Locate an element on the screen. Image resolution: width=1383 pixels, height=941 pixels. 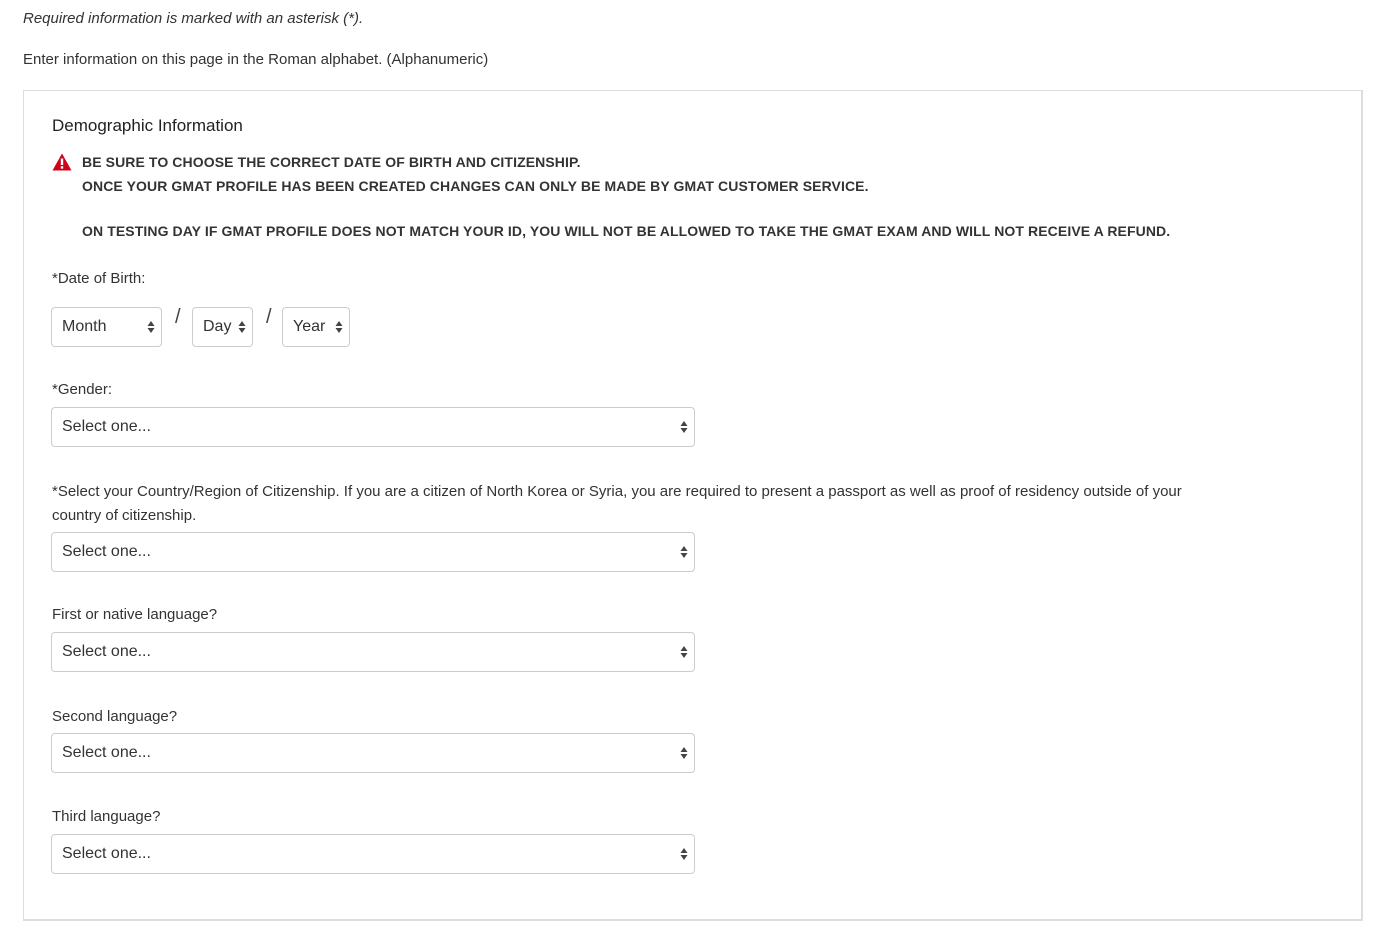
citizenship-label-line-2: country of citizenship. is located at coordinates (124, 515).